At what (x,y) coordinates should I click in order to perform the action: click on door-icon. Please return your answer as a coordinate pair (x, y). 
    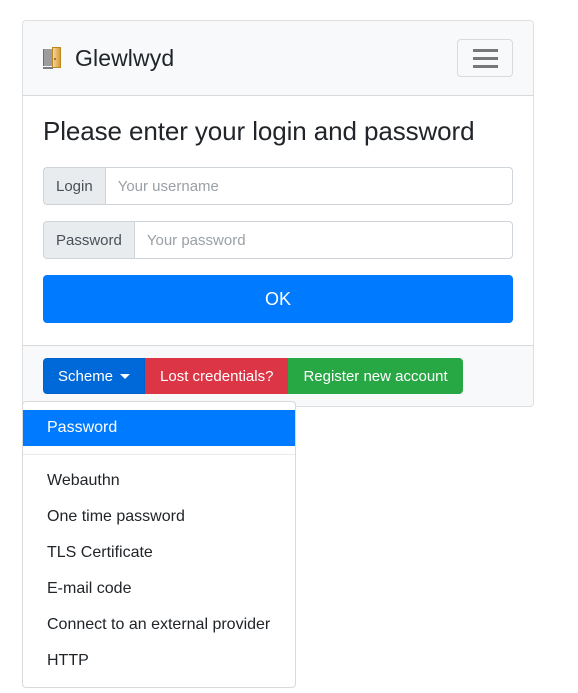
    Looking at the image, I should click on (53, 58).